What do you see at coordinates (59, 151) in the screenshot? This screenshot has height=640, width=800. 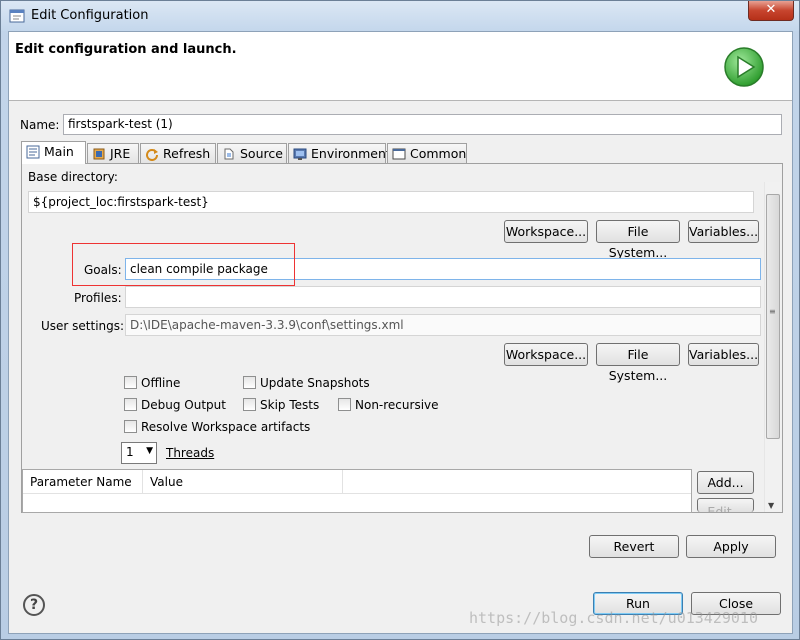 I see `tab-label: Main` at bounding box center [59, 151].